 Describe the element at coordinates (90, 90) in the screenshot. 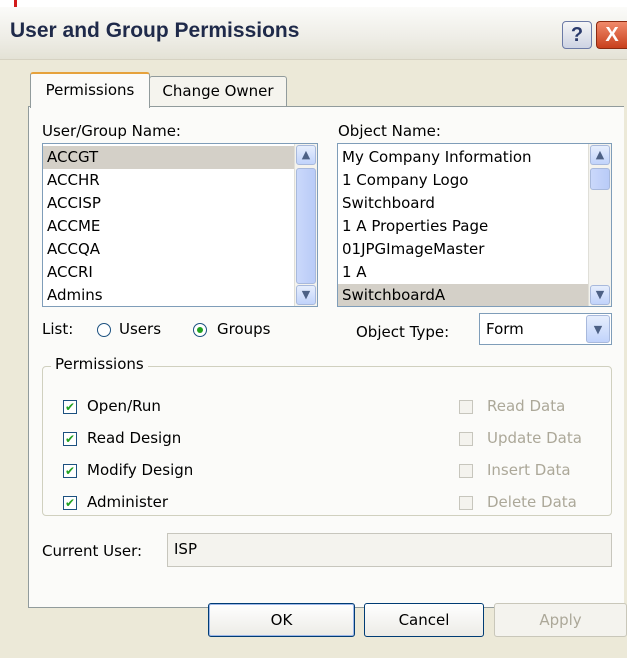

I see `tab-permissions: Permissions` at that location.